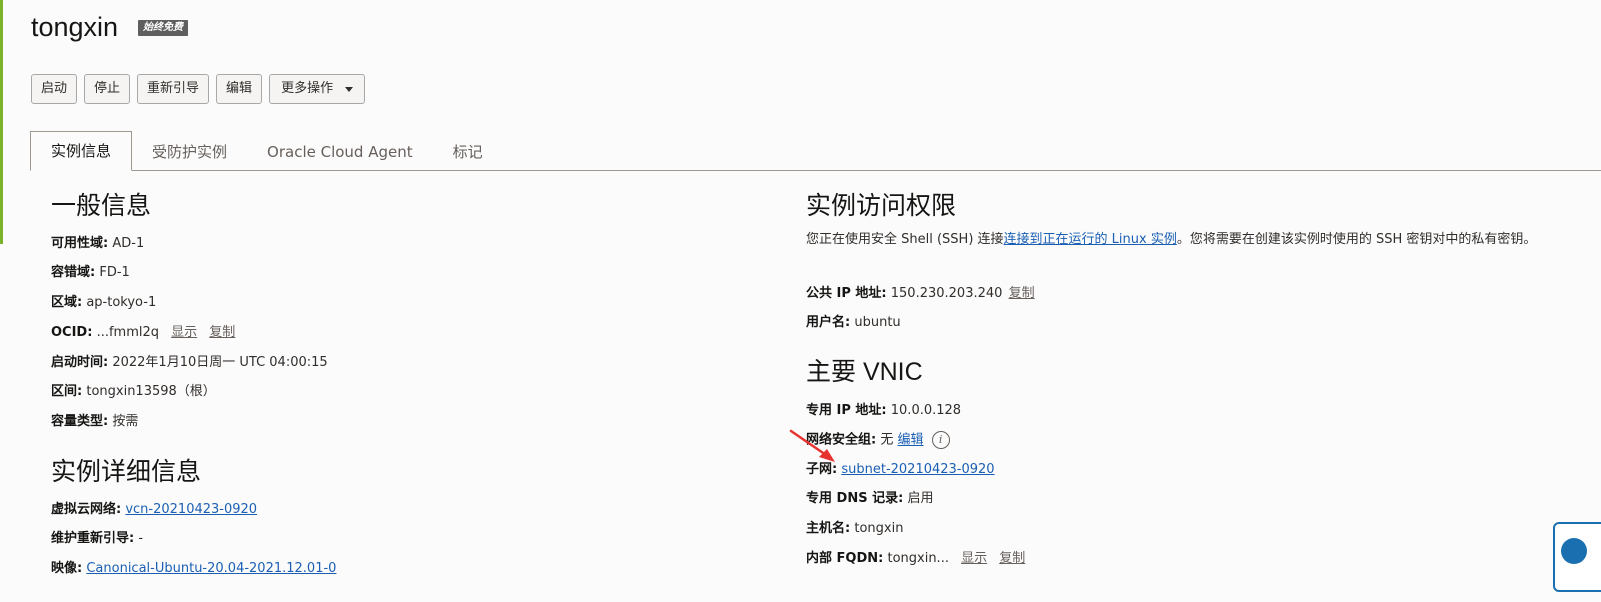 Image resolution: width=1601 pixels, height=602 pixels. I want to click on compartment-label: 区间:, so click(67, 391).